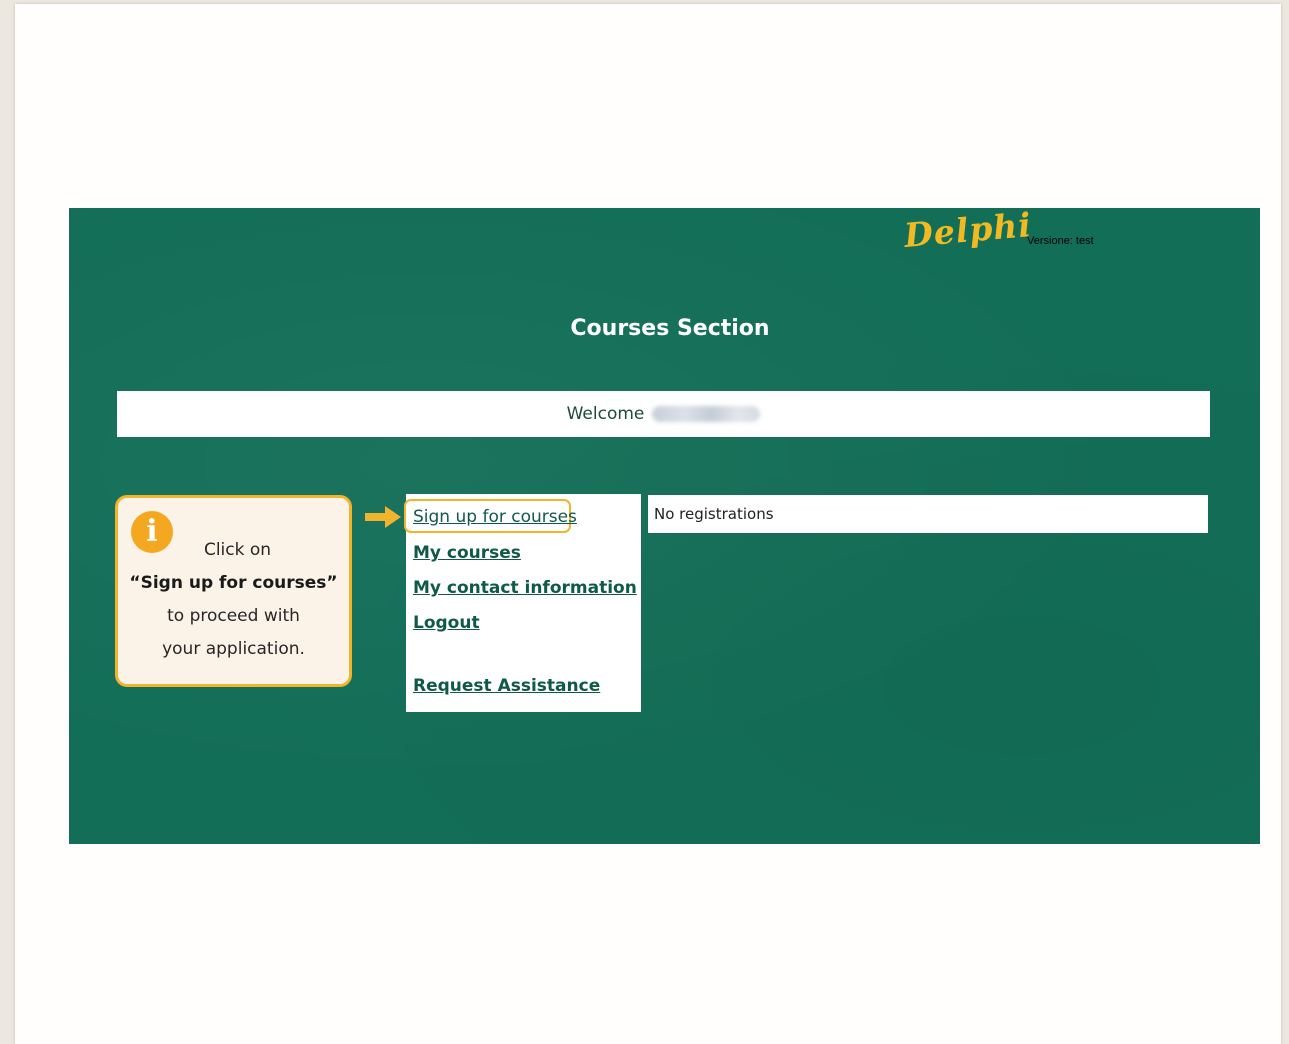 Image resolution: width=1289 pixels, height=1044 pixels. Describe the element at coordinates (928, 514) in the screenshot. I see `registrations-panel: No registrations` at that location.